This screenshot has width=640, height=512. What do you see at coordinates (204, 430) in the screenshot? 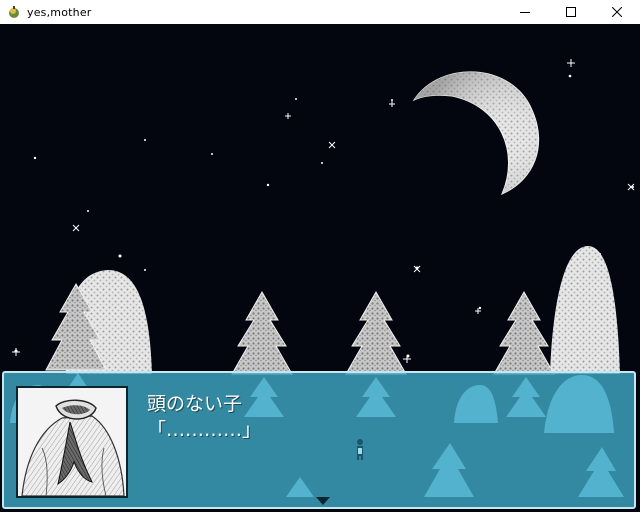
I see `dialogue-text: 「…………」` at bounding box center [204, 430].